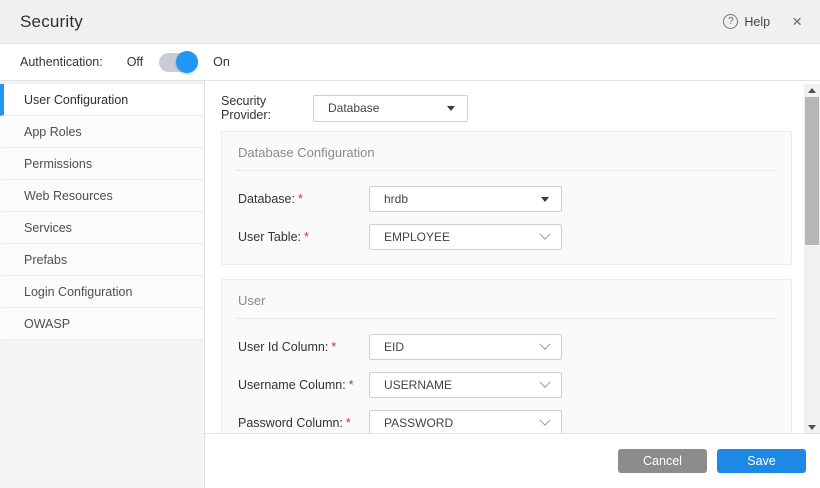 This screenshot has height=488, width=820. What do you see at coordinates (354, 108) in the screenshot?
I see `security-provider-value: Database` at bounding box center [354, 108].